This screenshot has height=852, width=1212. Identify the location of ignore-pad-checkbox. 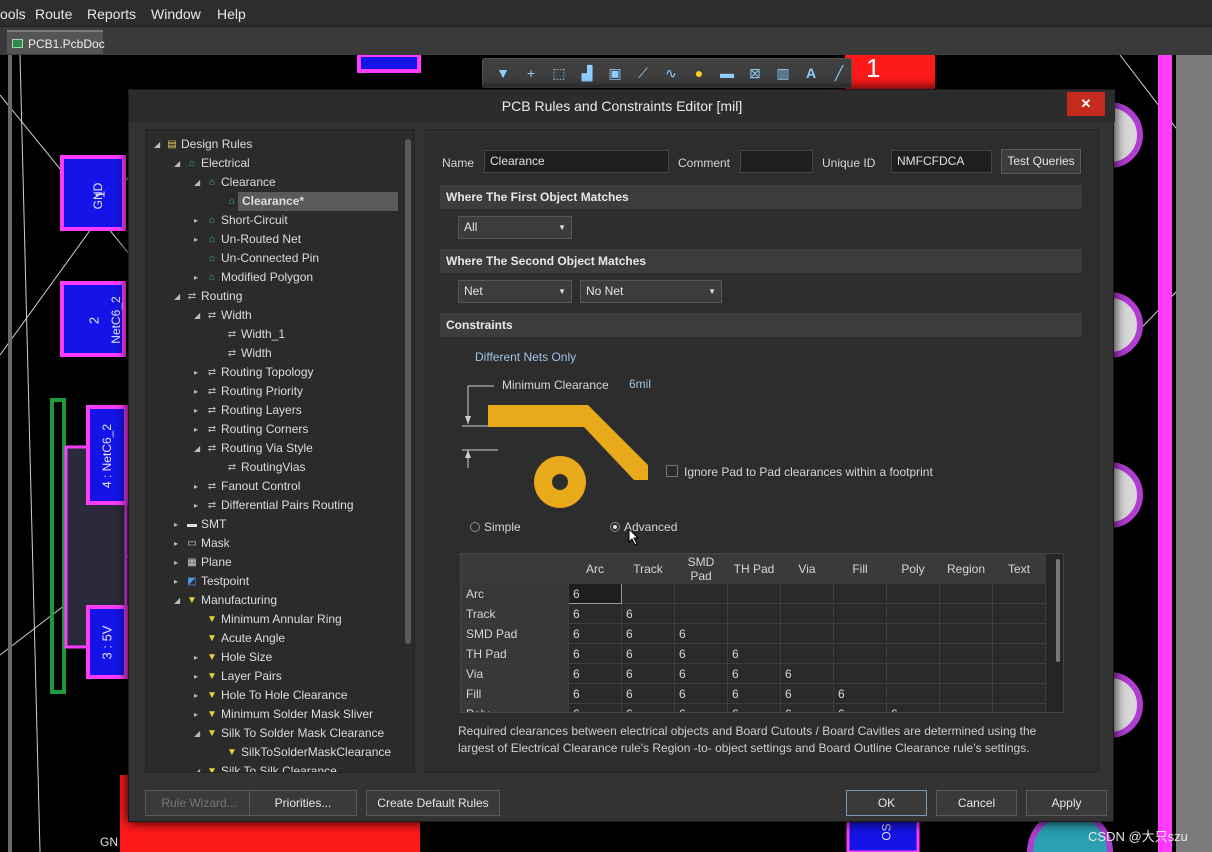
(672, 471).